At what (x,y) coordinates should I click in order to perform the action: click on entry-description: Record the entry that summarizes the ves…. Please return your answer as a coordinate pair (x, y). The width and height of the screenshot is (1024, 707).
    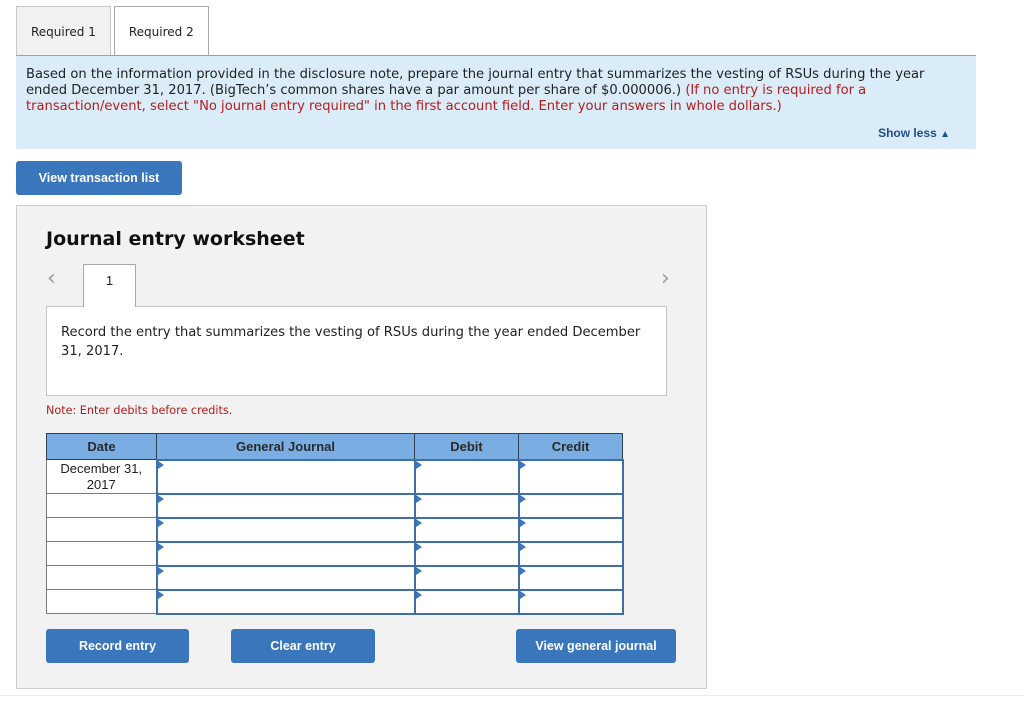
    Looking at the image, I should click on (356, 351).